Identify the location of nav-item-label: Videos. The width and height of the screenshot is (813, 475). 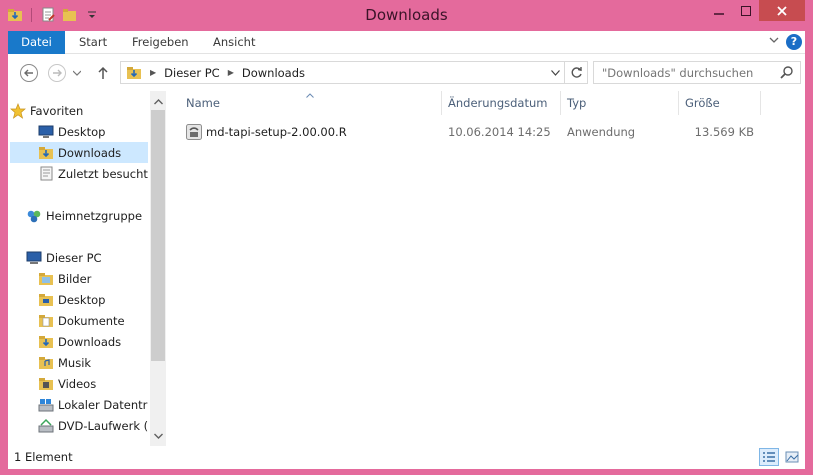
(77, 383).